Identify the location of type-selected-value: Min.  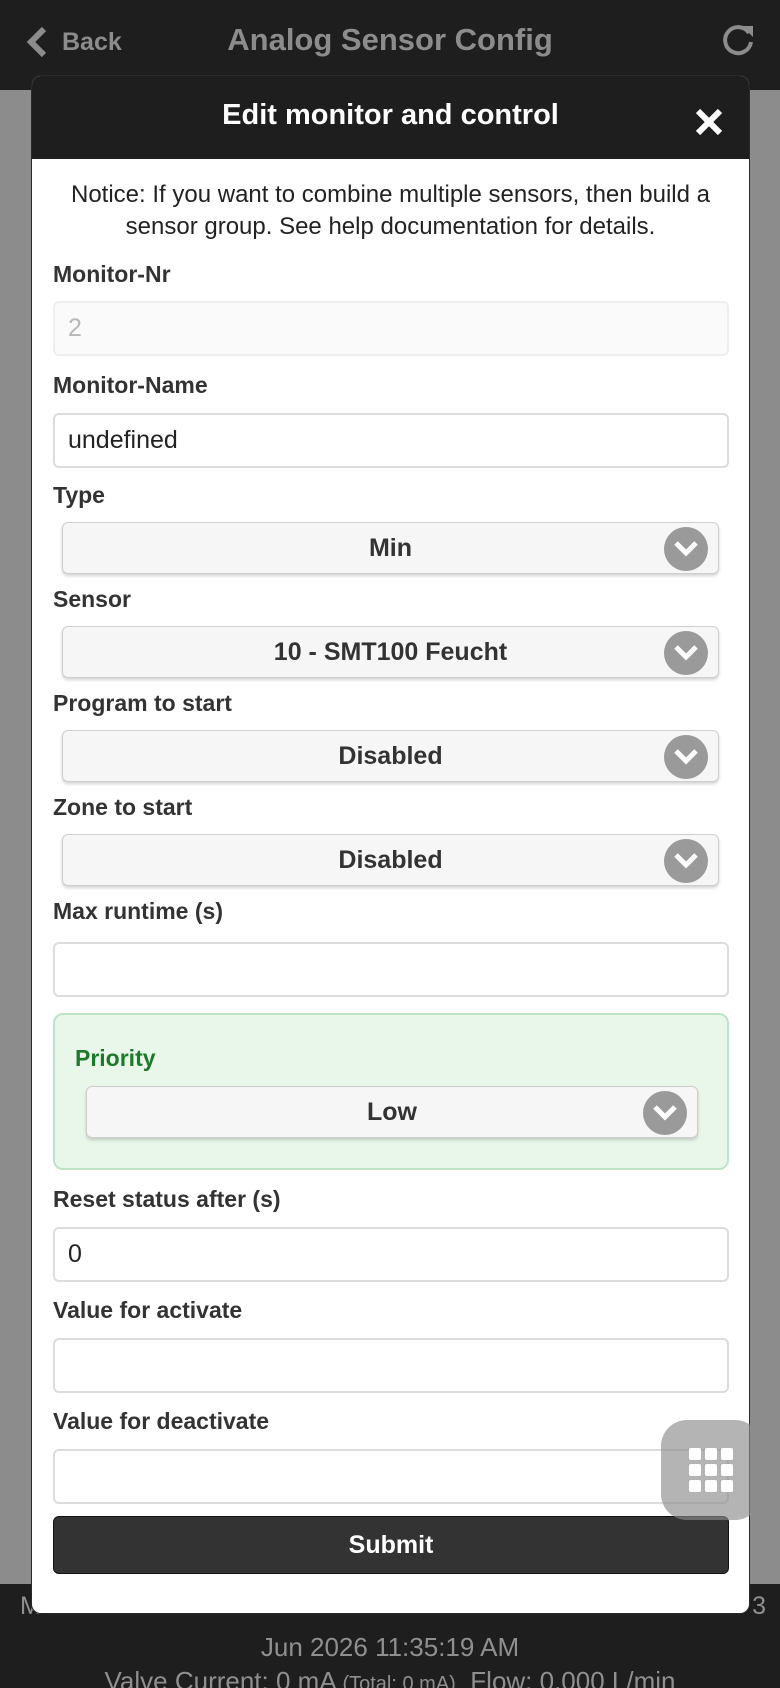
(390, 547).